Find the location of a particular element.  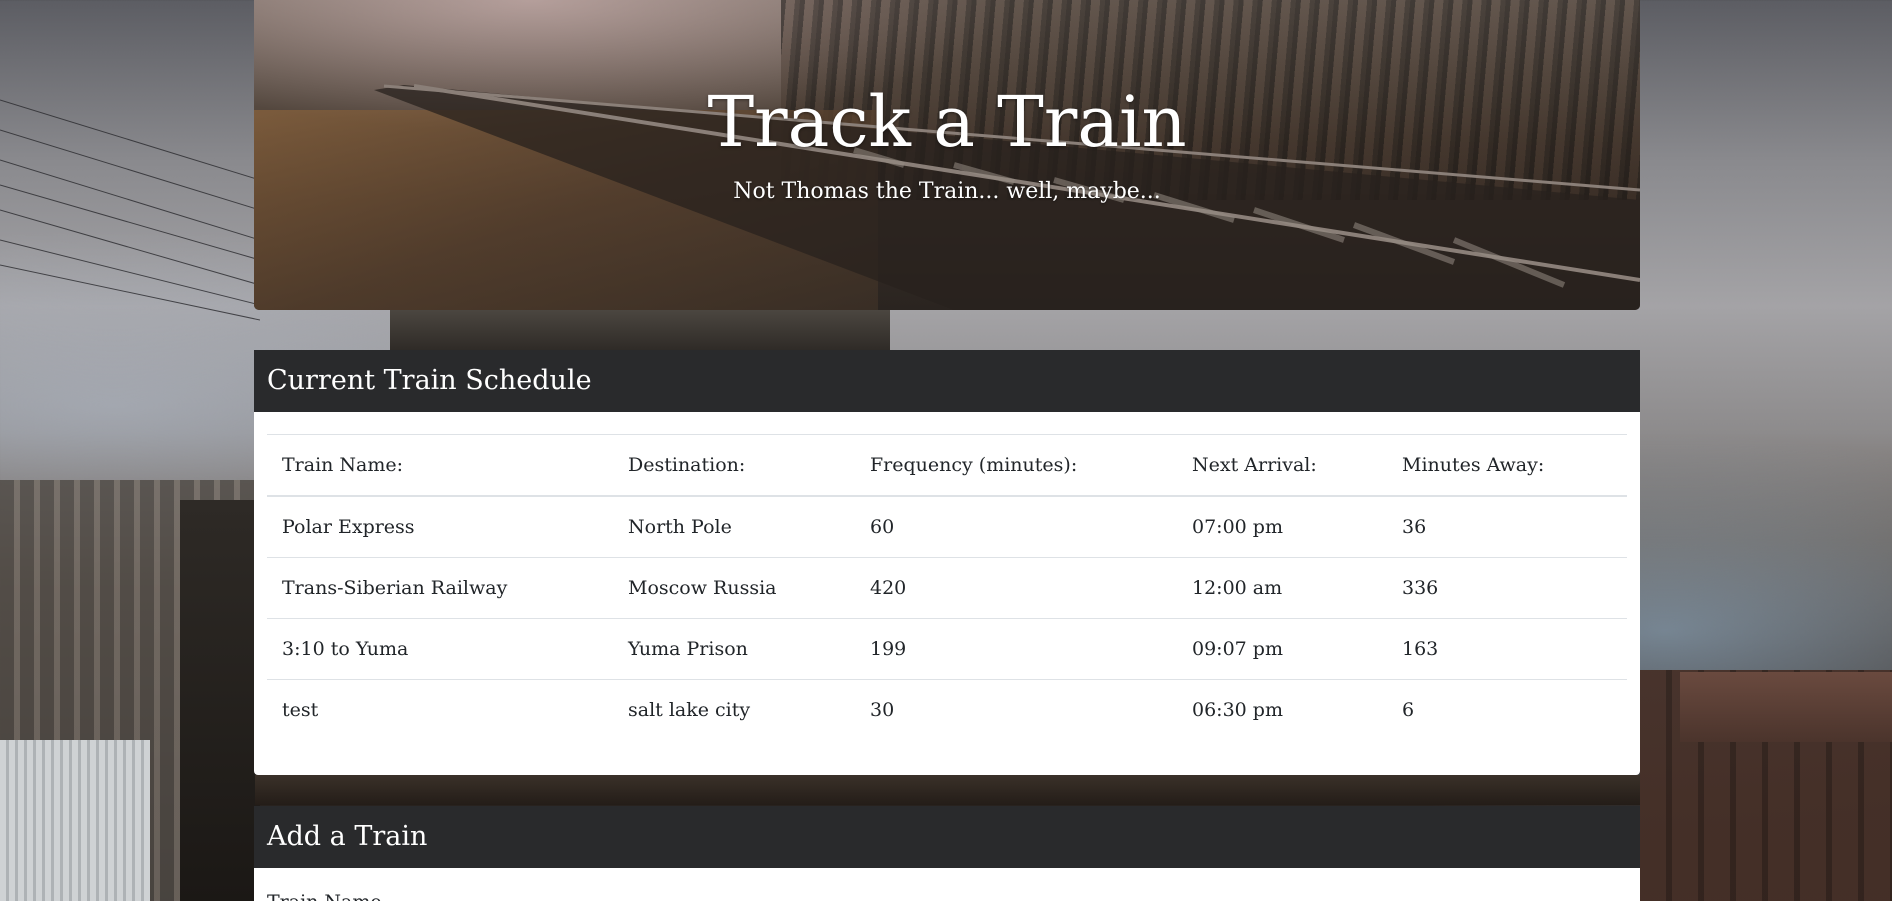

destination-cell: salt lake city is located at coordinates (734, 709).